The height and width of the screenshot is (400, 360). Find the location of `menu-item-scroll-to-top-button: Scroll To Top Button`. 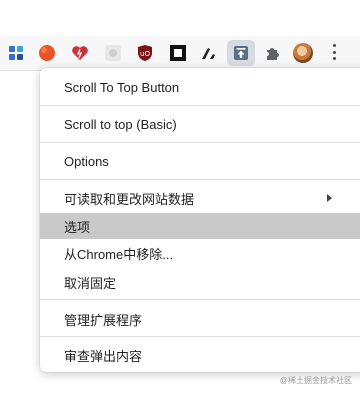

menu-item-scroll-to-top-button: Scroll To Top Button is located at coordinates (200, 87).